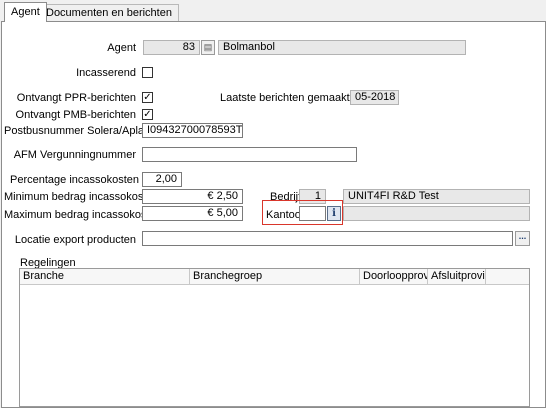 The height and width of the screenshot is (408, 546). Describe the element at coordinates (105, 277) in the screenshot. I see `column-header-branche: Branche` at that location.